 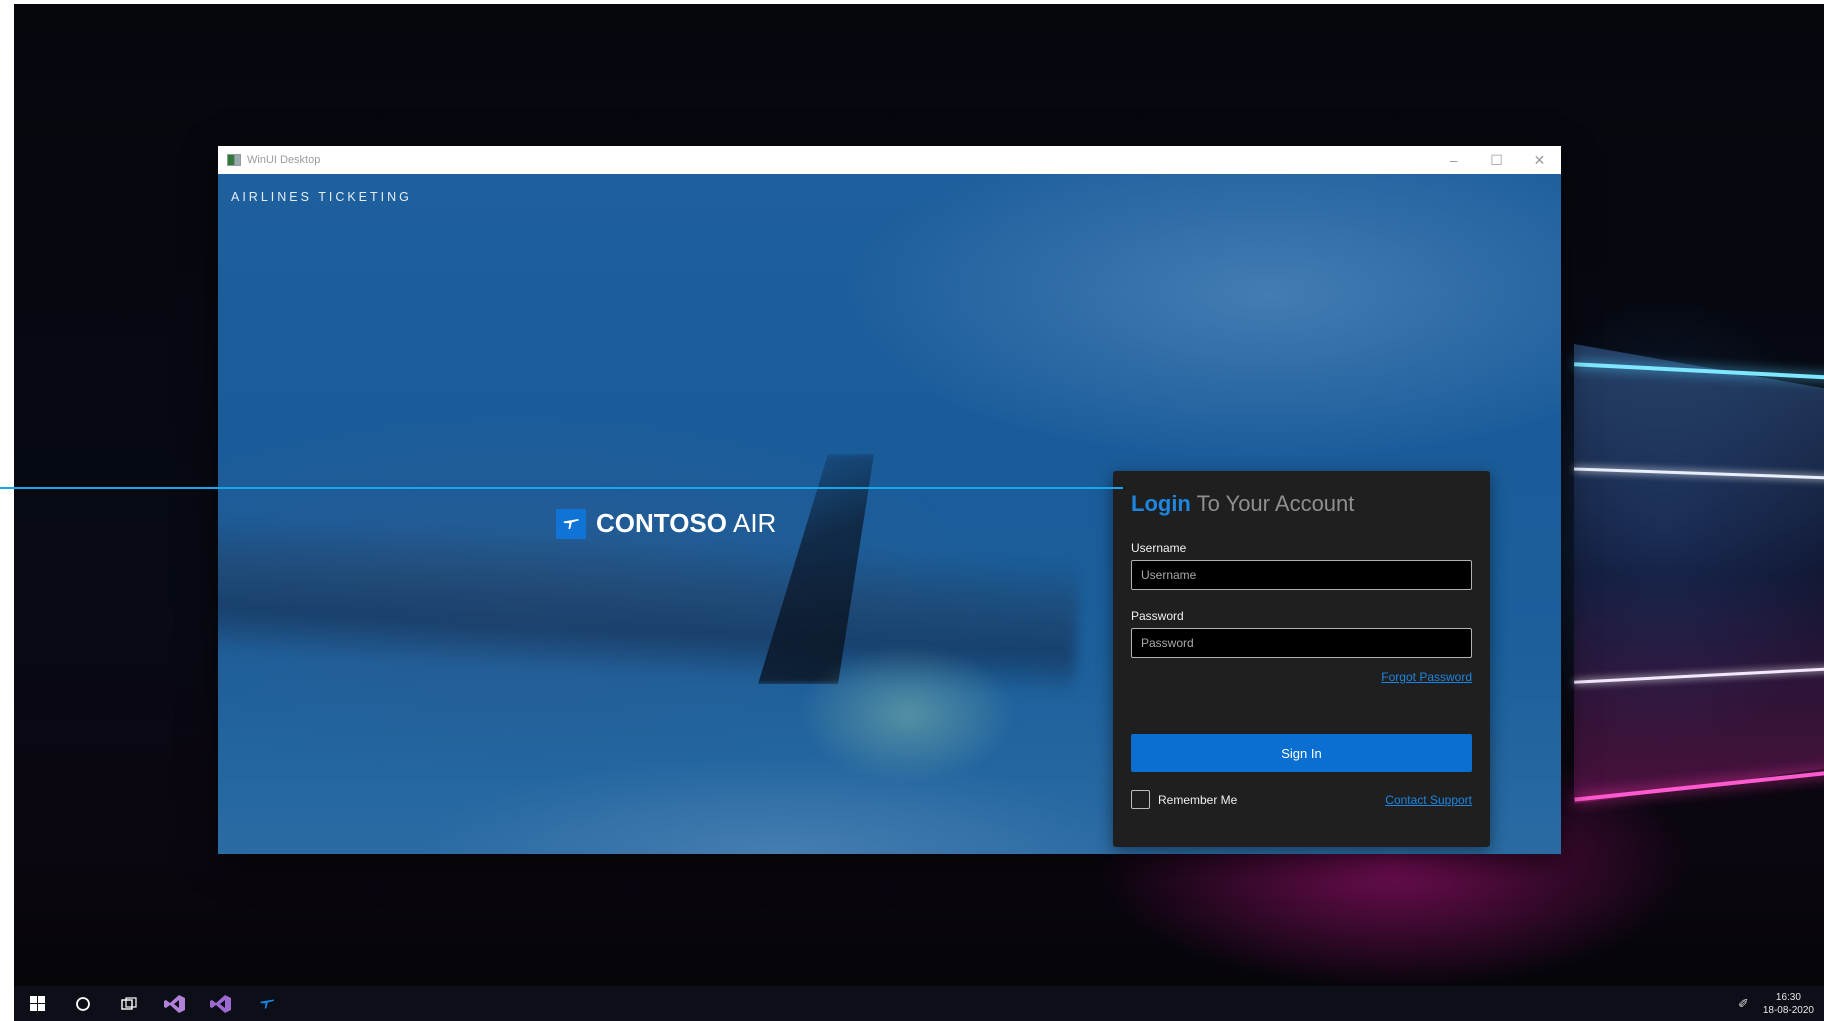 What do you see at coordinates (889, 160) in the screenshot?
I see `window-titlebar: WinUI Desktop – ☐ ✕` at bounding box center [889, 160].